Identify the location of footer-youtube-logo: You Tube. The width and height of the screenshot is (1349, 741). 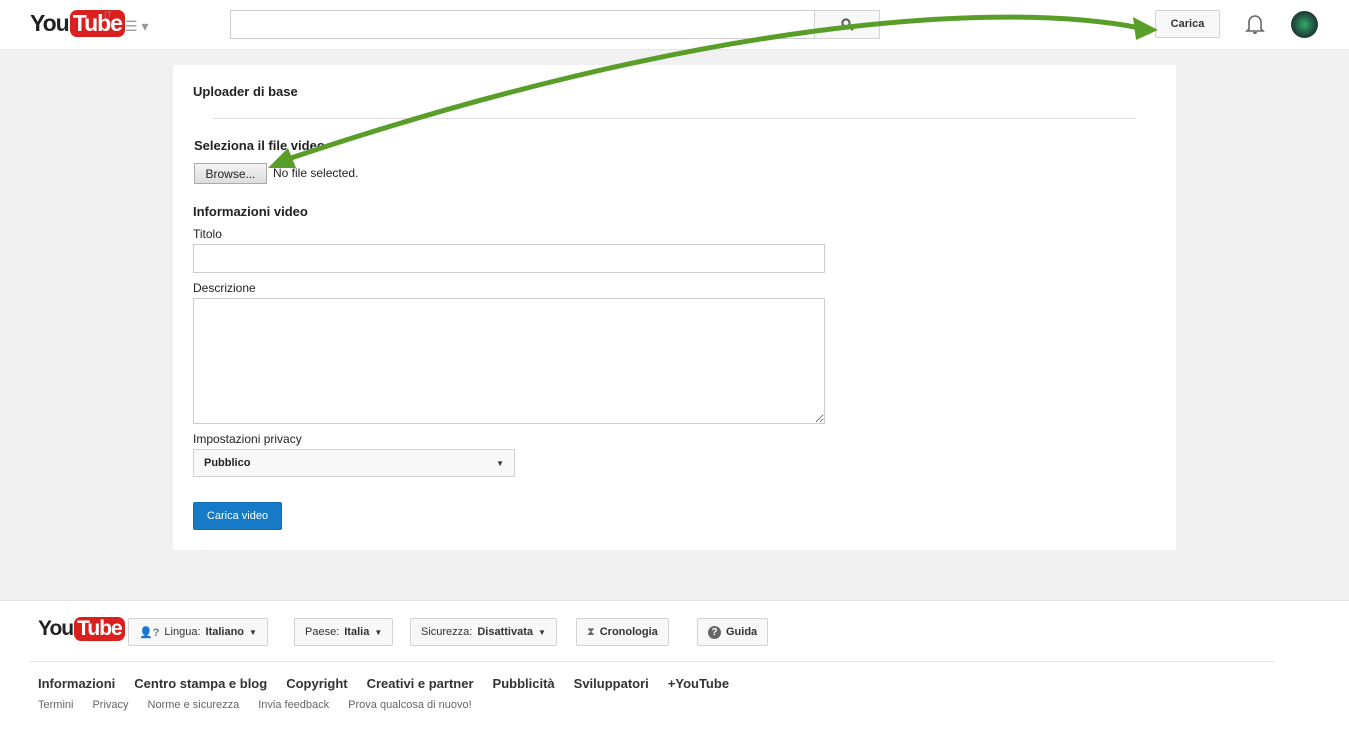
(81, 629).